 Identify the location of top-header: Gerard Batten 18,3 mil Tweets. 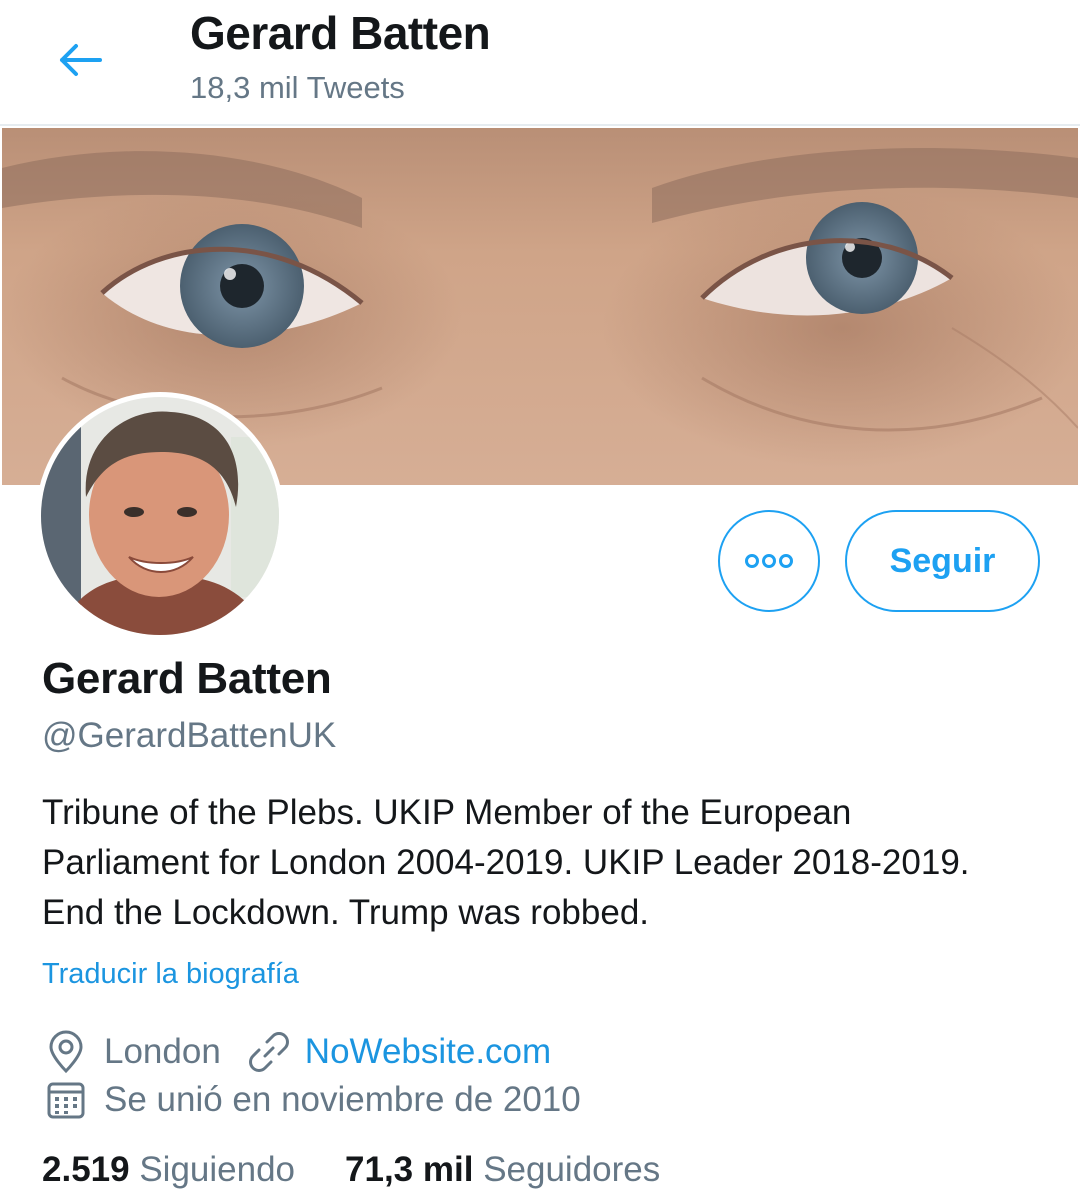
(540, 63).